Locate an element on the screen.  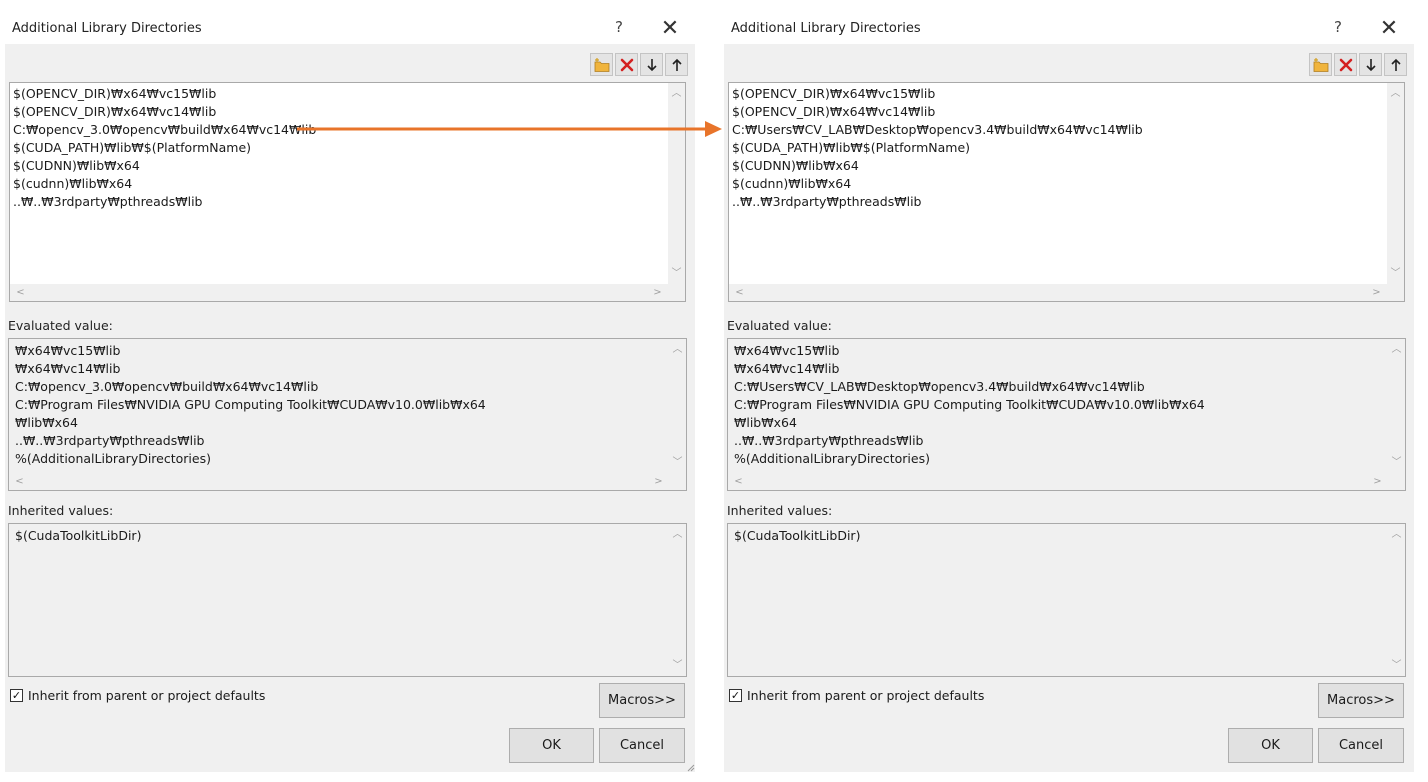
resize-grip-icon is located at coordinates (690, 767).